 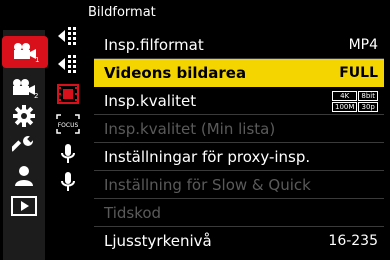 What do you see at coordinates (207, 185) in the screenshot?
I see `menu-item-label: Inställning för Slow & Quick` at bounding box center [207, 185].